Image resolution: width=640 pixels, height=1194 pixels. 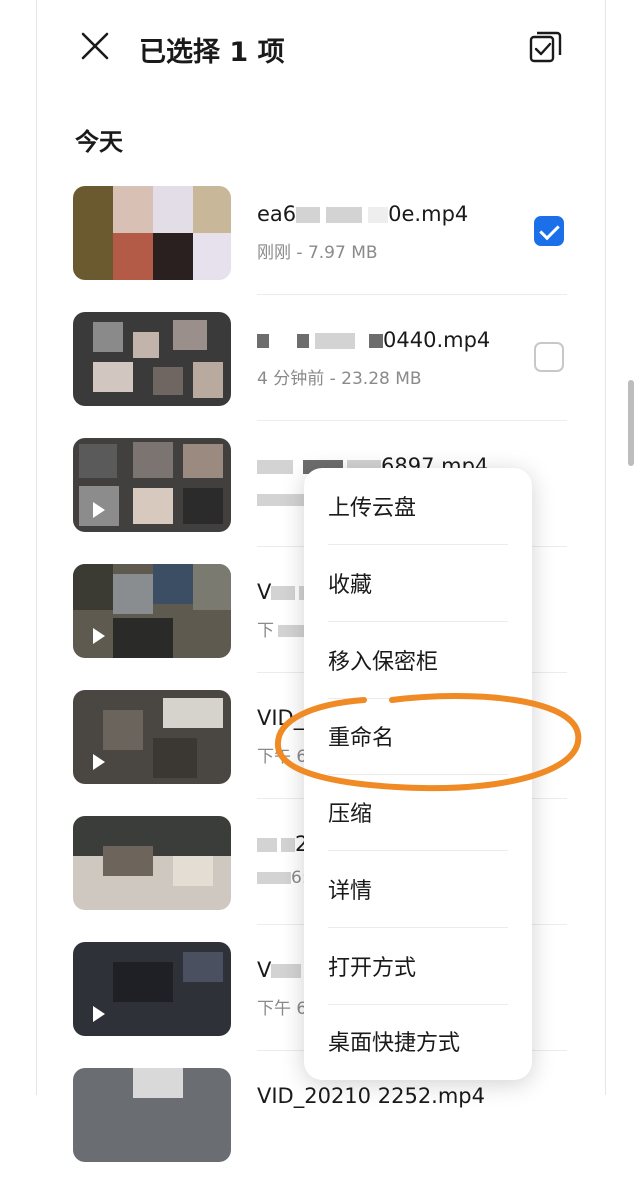 I want to click on page-title: 已选择 1 项, so click(x=212, y=52).